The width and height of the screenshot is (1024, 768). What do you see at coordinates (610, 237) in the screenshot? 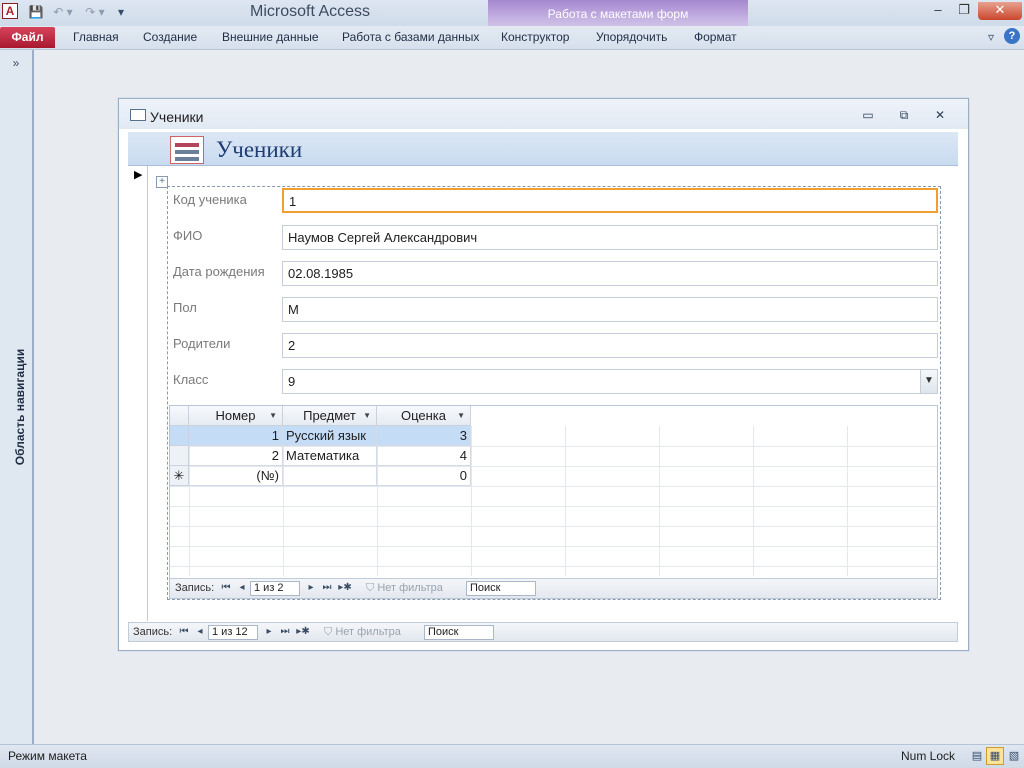
I see `full-name-field: Наумов Сергей Александрович` at bounding box center [610, 237].